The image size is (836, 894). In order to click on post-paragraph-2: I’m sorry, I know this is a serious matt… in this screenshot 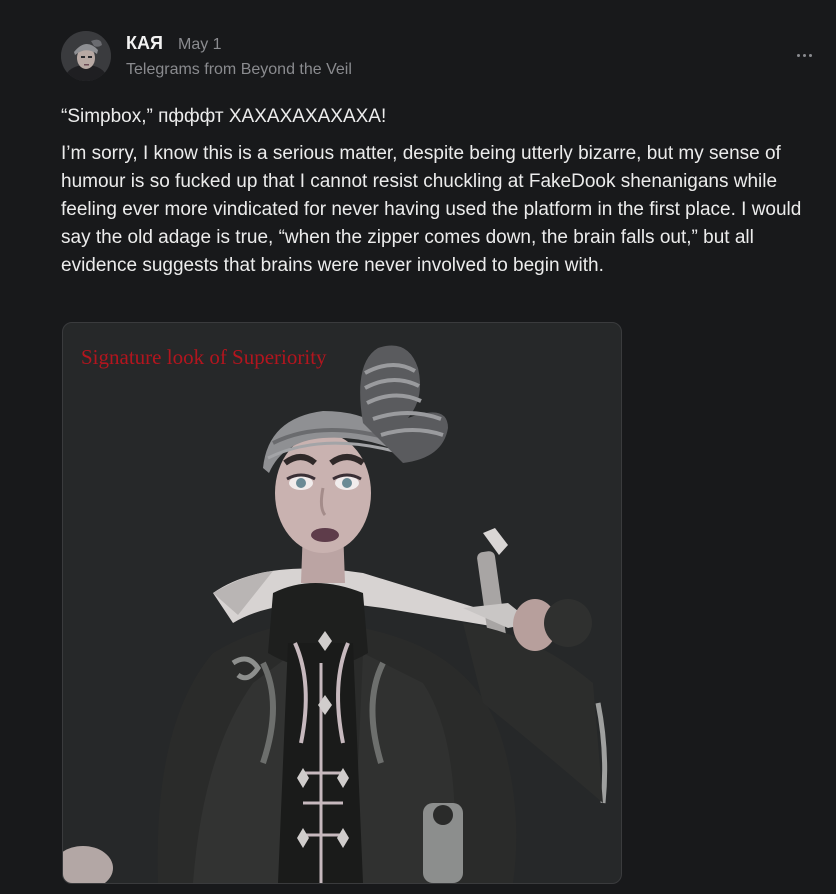, I will do `click(431, 209)`.